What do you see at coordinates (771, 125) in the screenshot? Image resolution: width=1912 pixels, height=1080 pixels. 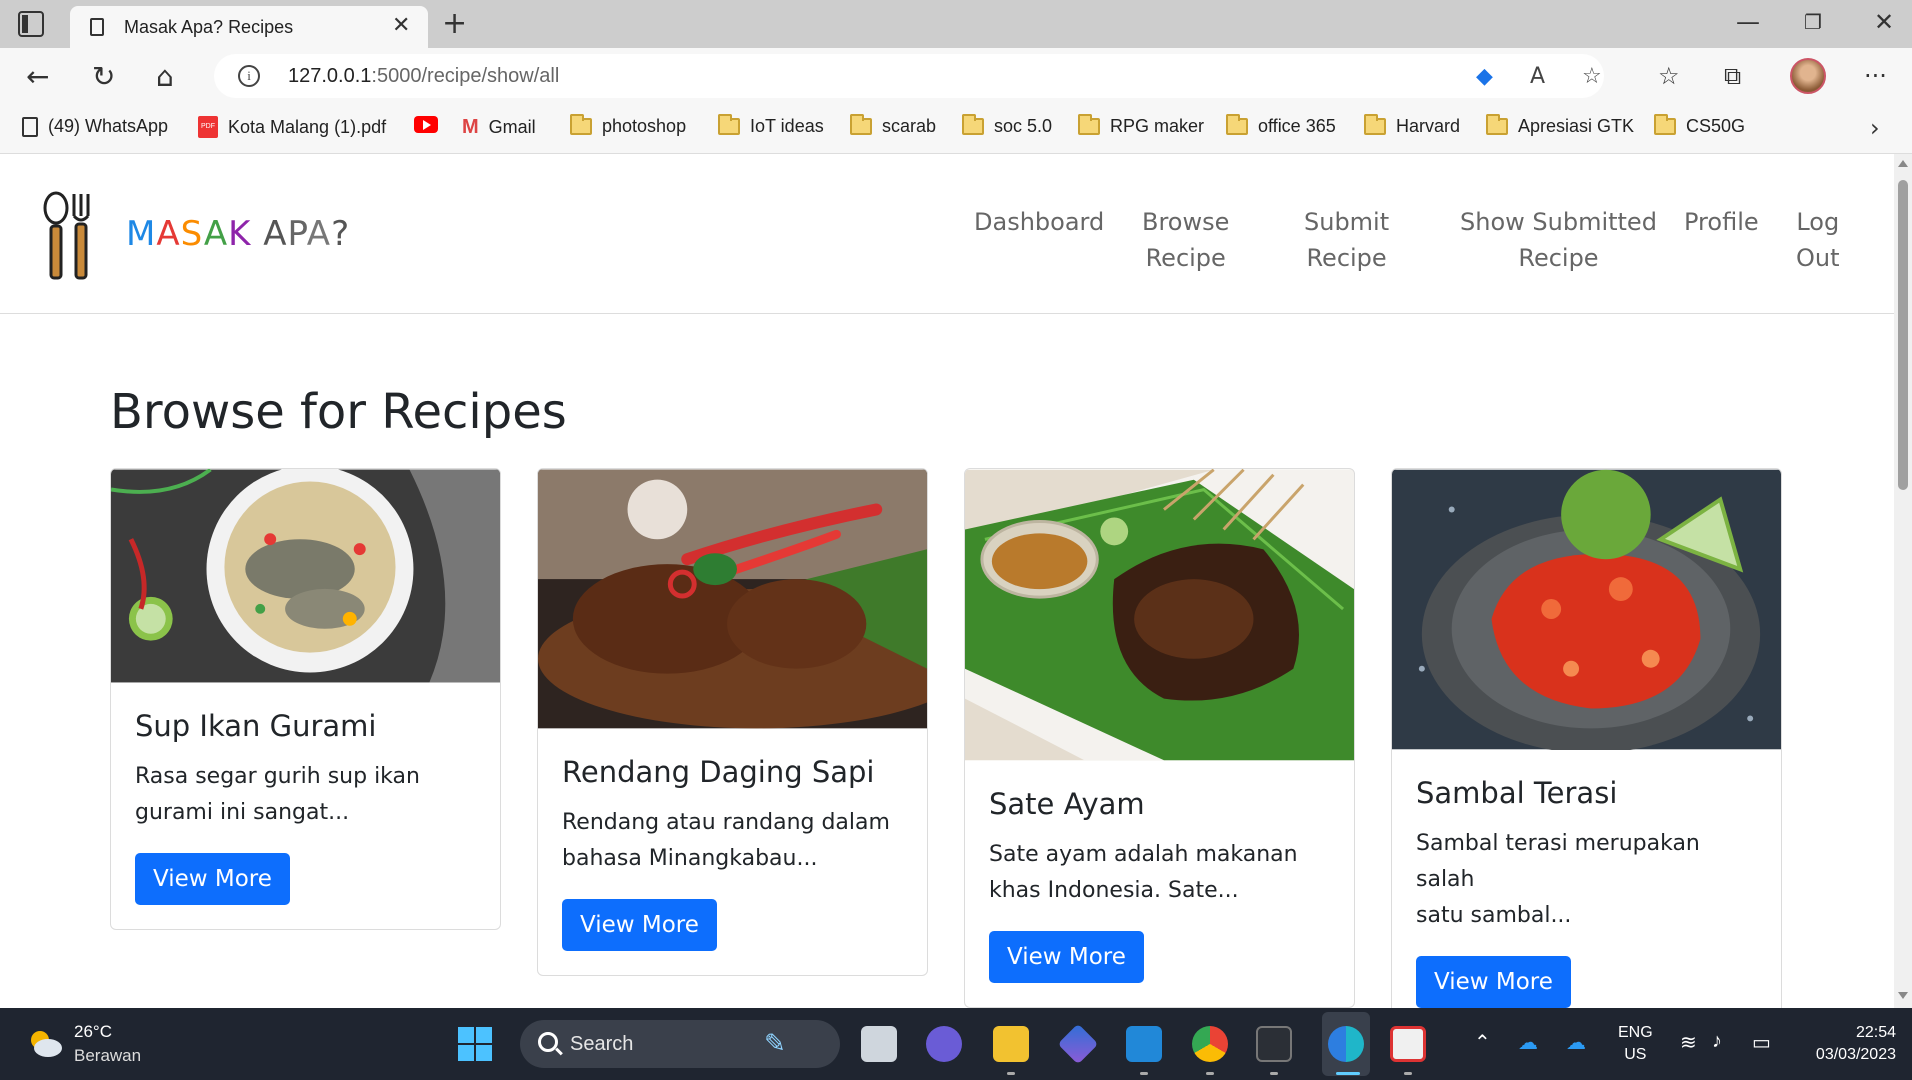 I see `bookmark-iot-ideas: IoT ideas` at bounding box center [771, 125].